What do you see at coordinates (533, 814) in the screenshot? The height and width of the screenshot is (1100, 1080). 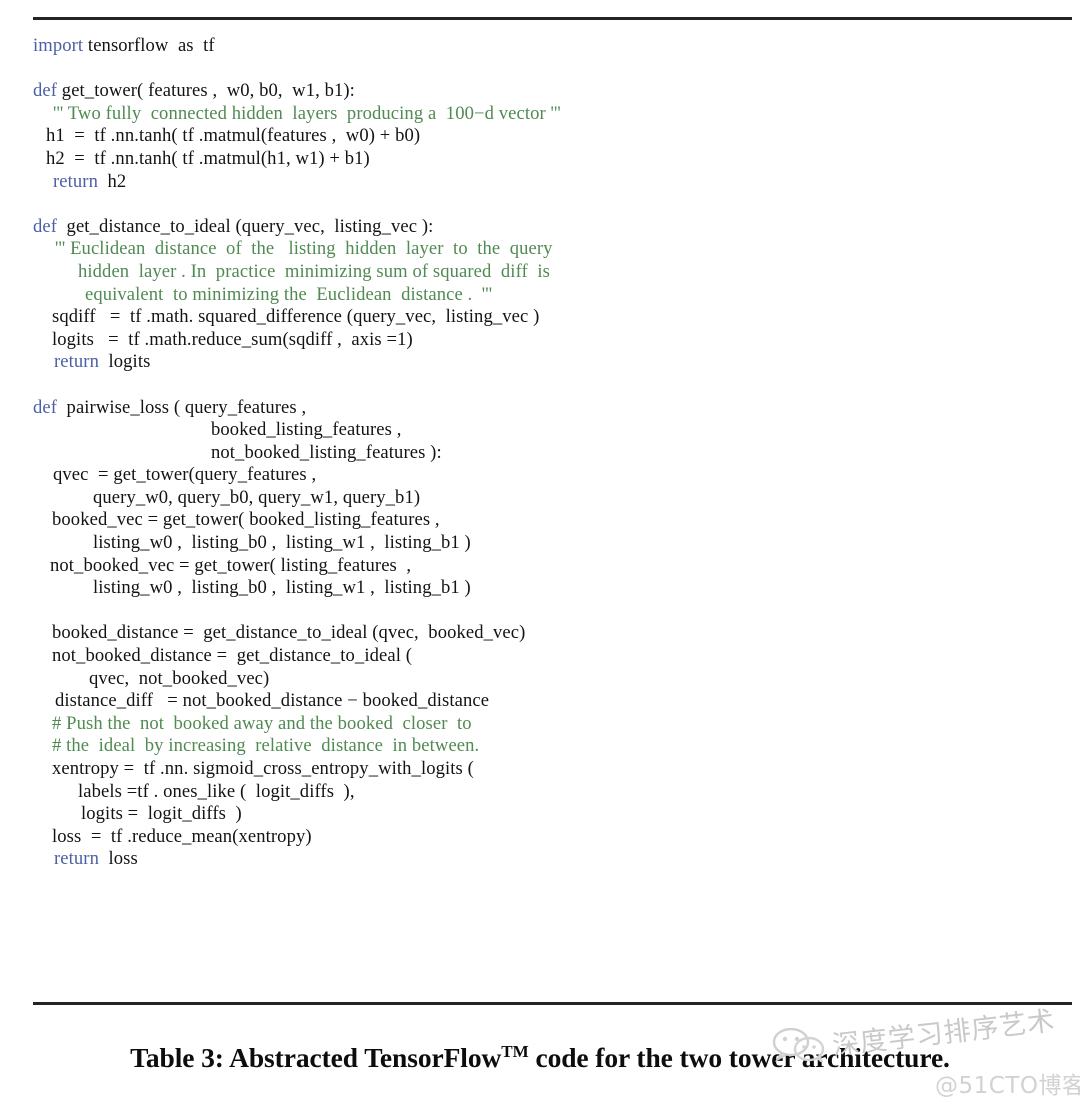 I see `code-line: logits = logit_diffs )` at bounding box center [533, 814].